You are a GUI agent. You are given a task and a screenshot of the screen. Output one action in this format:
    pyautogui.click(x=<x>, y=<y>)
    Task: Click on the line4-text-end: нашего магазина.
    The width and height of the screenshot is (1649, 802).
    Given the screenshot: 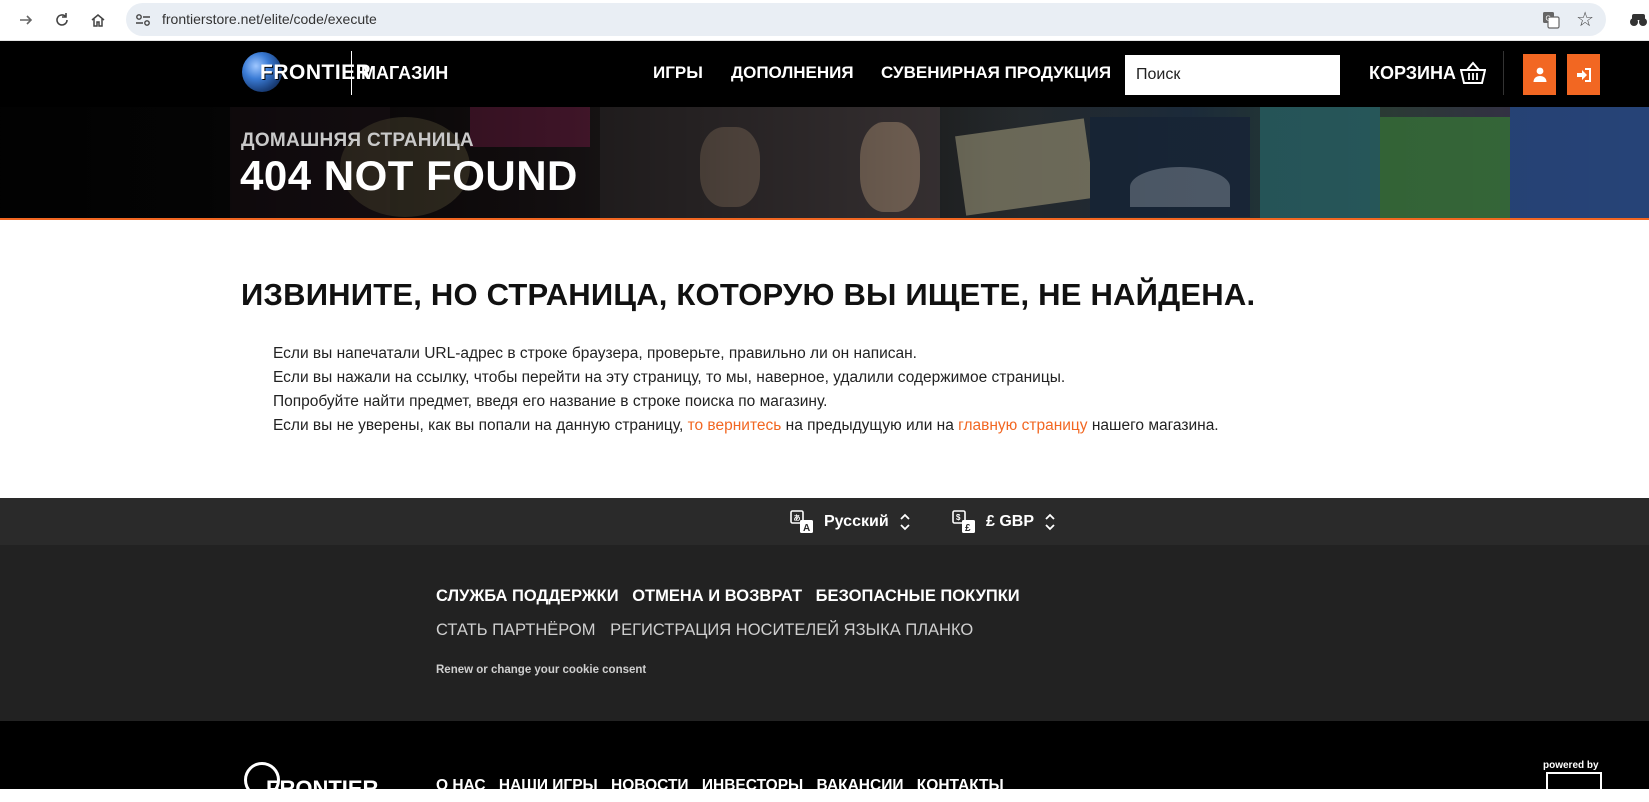 What is the action you would take?
    pyautogui.click(x=1153, y=425)
    